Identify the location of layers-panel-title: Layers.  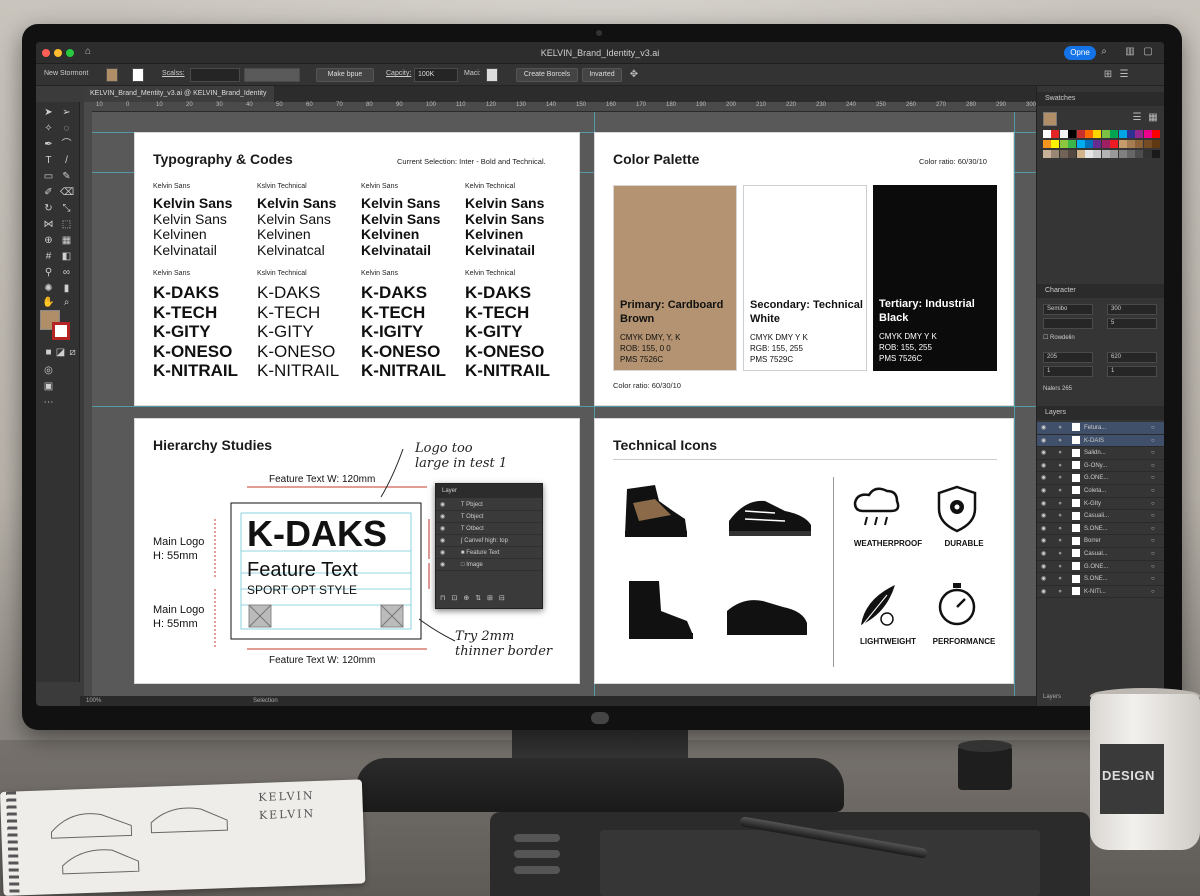
(1100, 413).